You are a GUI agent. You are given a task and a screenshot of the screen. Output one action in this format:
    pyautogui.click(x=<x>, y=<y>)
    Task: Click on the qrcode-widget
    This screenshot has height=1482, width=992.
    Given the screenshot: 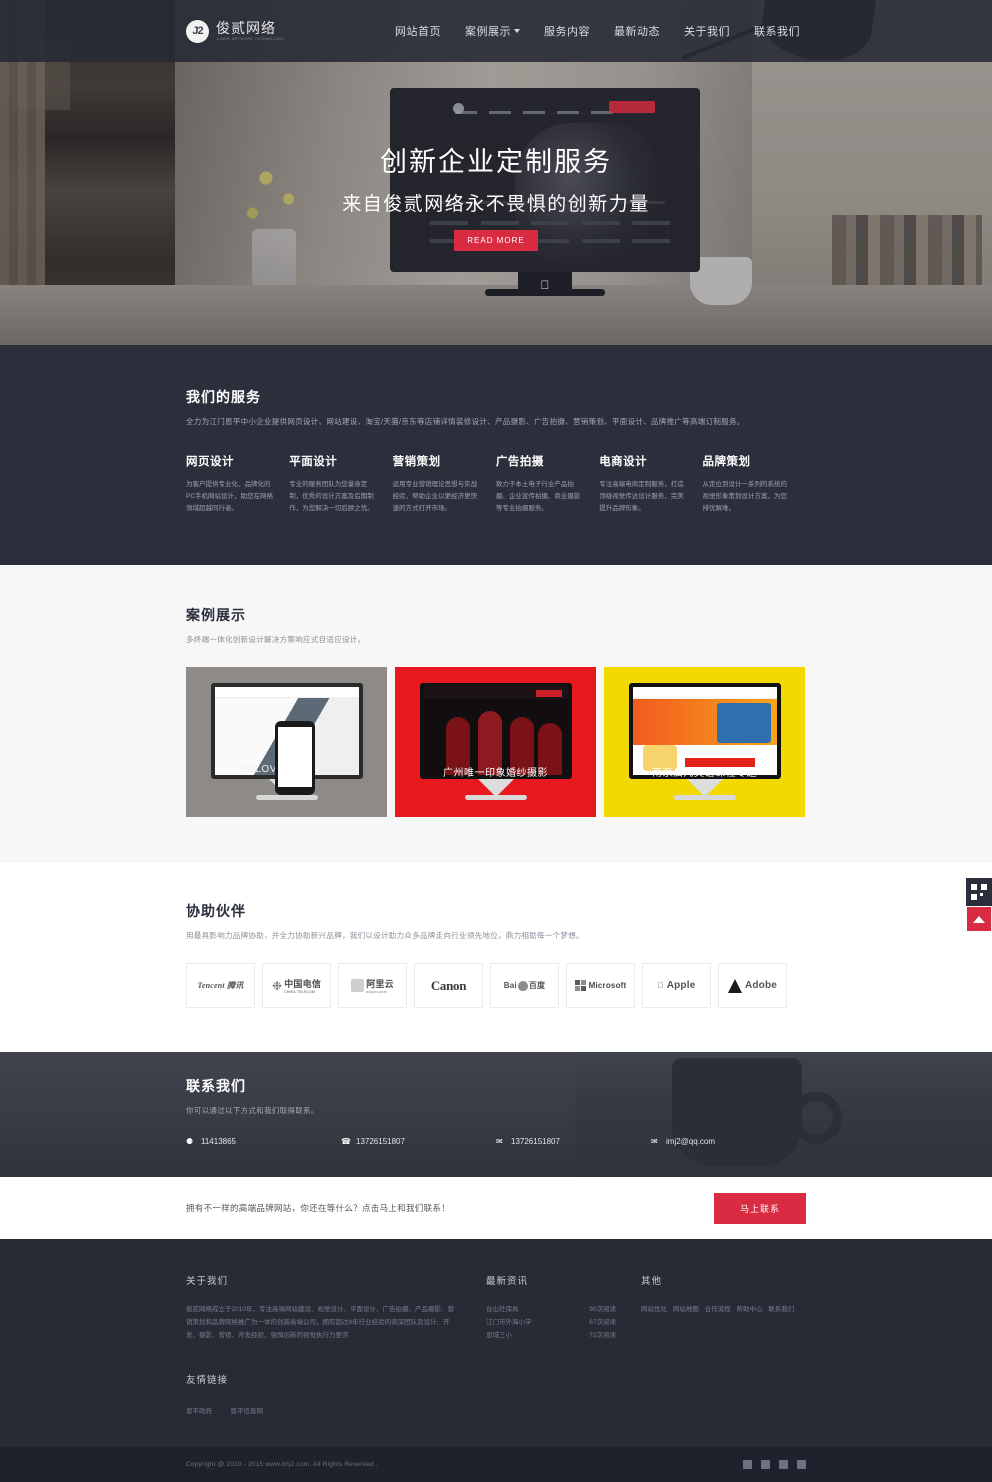 What is the action you would take?
    pyautogui.click(x=979, y=892)
    